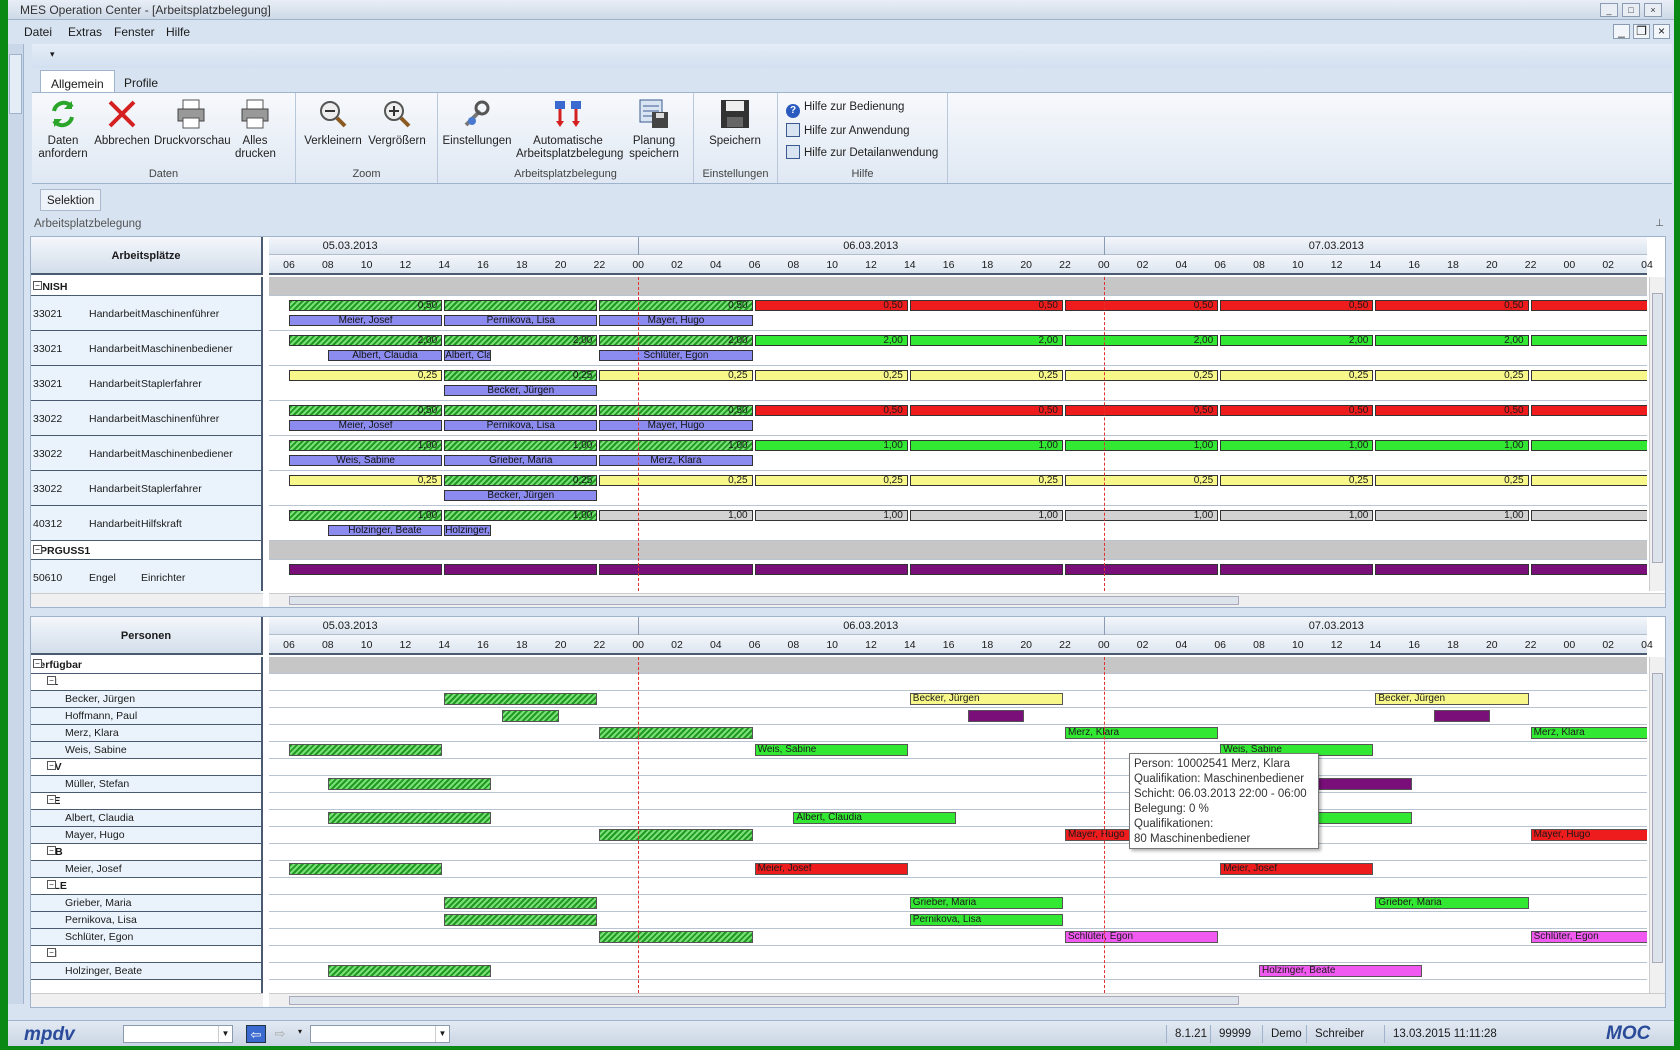 The height and width of the screenshot is (1050, 1680). Describe the element at coordinates (71, 200) in the screenshot. I see `selektion-button: Selektion` at that location.